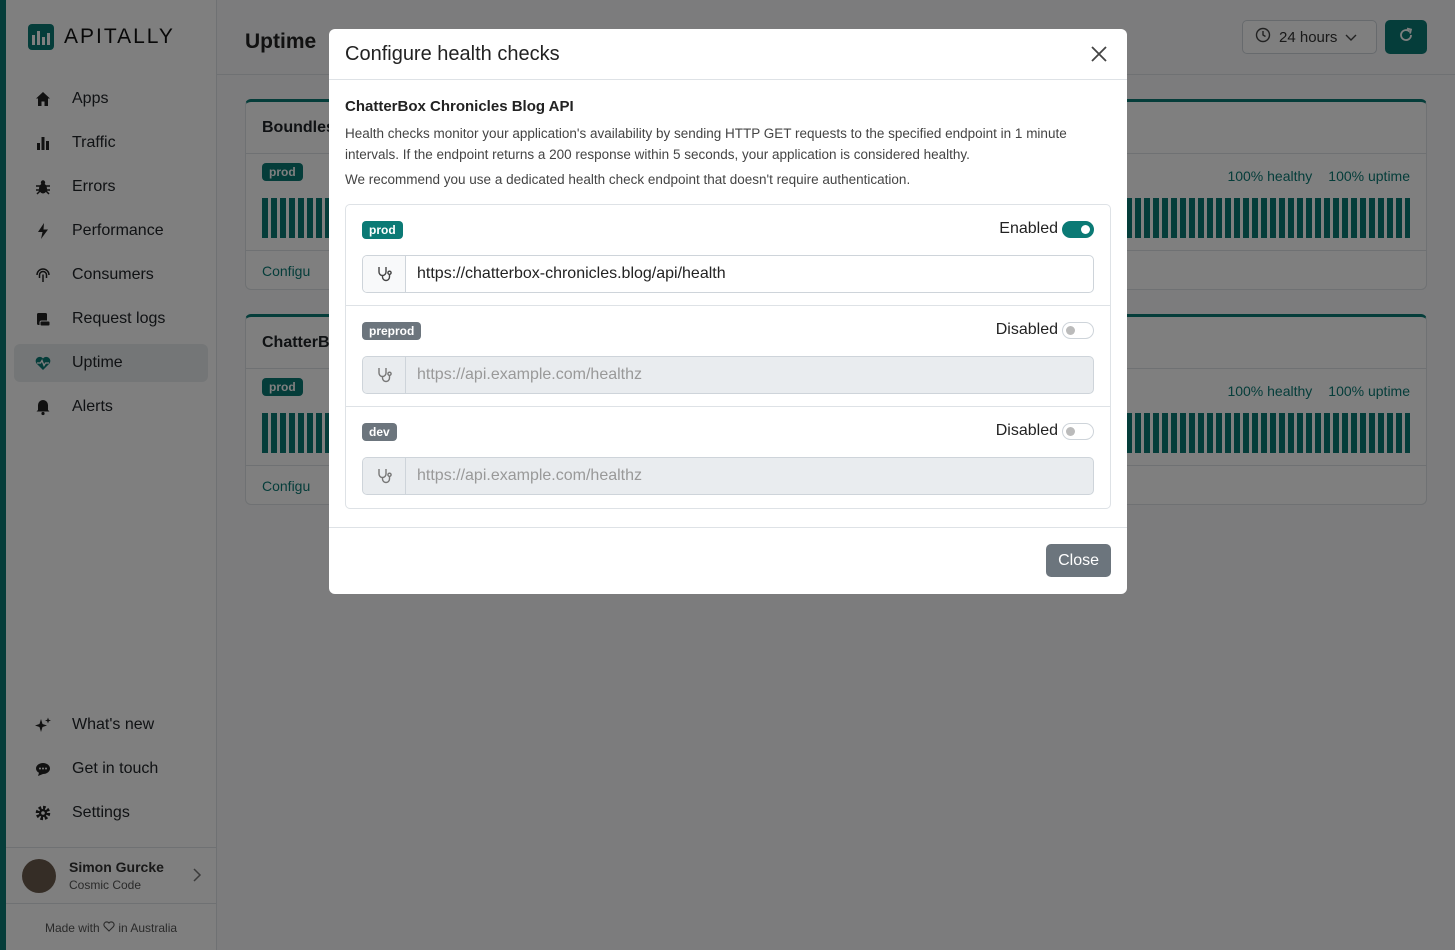 This screenshot has height=950, width=1455. What do you see at coordinates (1099, 54) in the screenshot?
I see `close-icon` at bounding box center [1099, 54].